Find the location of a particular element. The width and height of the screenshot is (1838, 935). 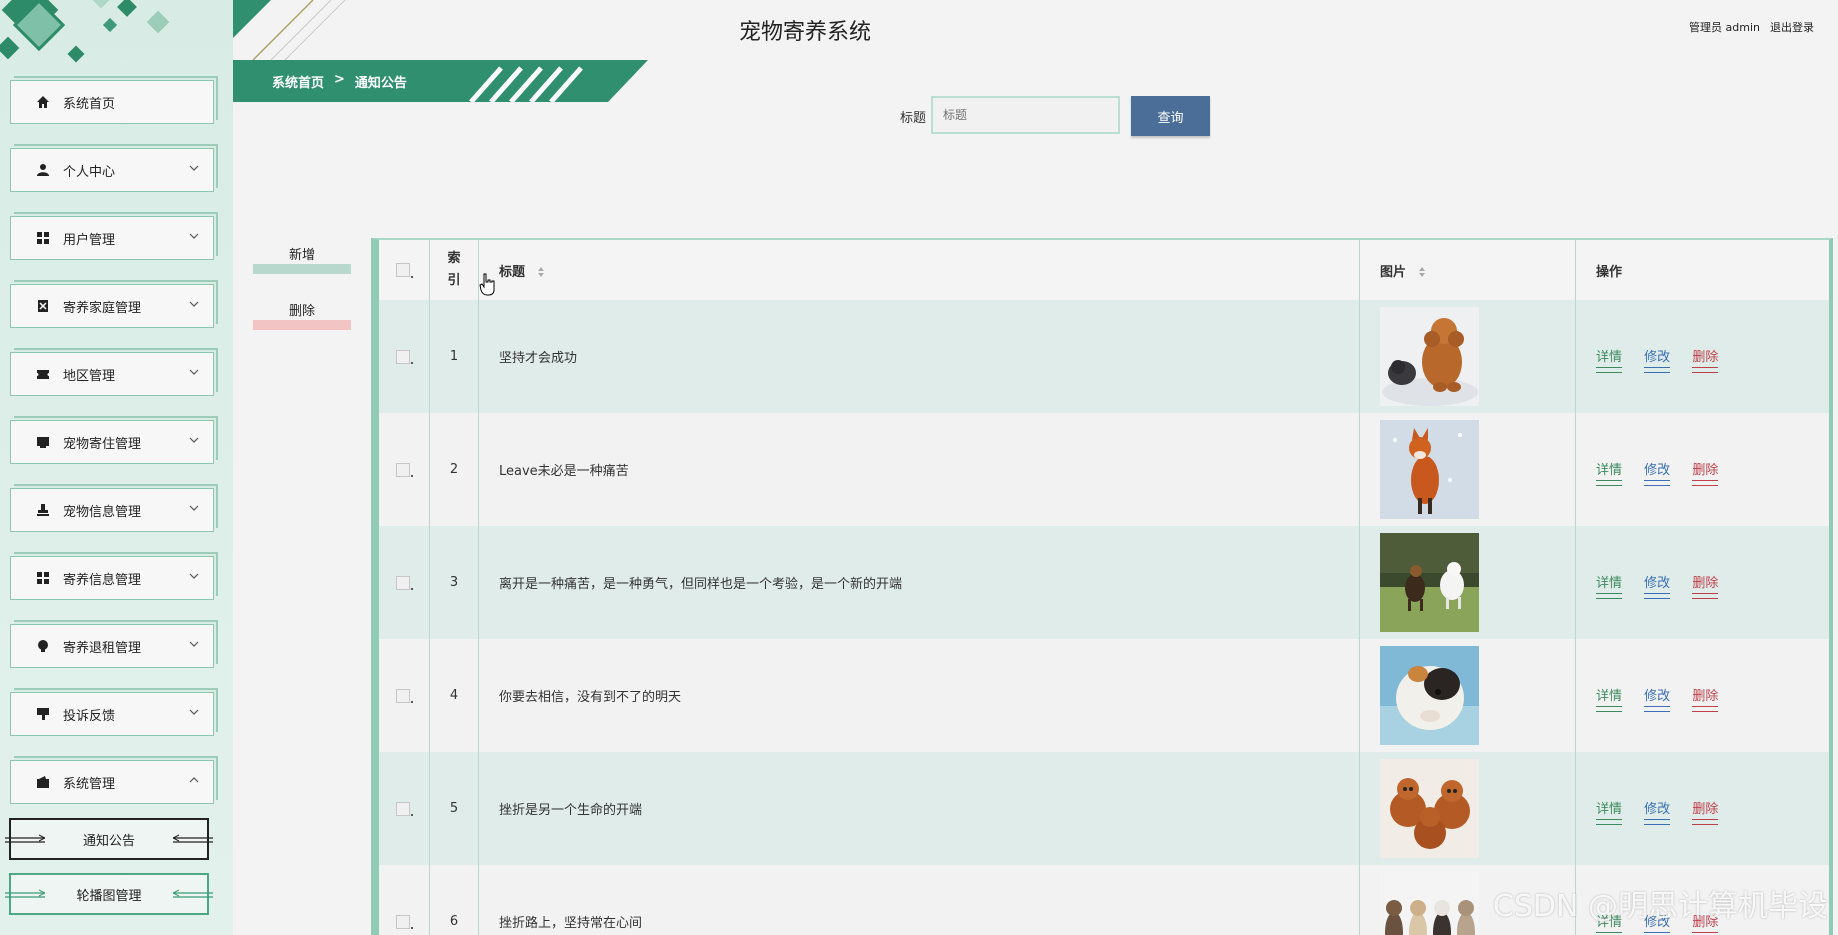

user-icon is located at coordinates (43, 170).